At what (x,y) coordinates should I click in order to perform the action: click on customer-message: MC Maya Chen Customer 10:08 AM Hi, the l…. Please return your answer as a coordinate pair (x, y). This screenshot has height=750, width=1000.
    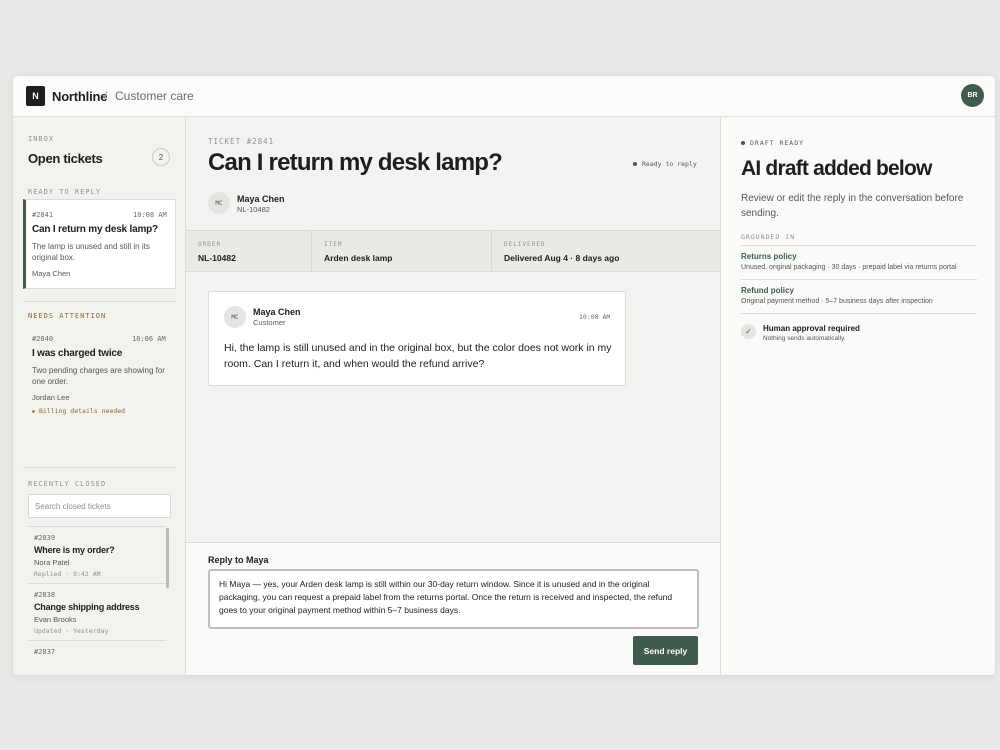
    Looking at the image, I should click on (417, 338).